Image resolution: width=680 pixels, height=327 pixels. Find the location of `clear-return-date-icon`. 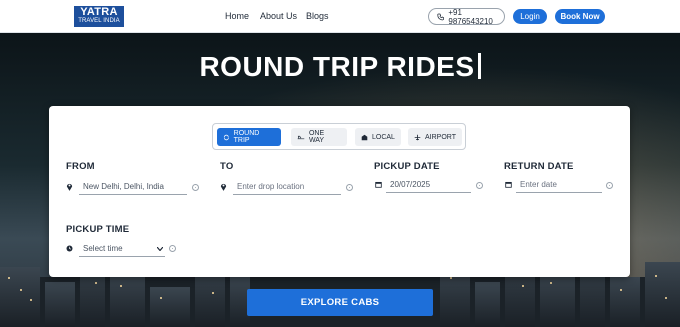

clear-return-date-icon is located at coordinates (609, 185).